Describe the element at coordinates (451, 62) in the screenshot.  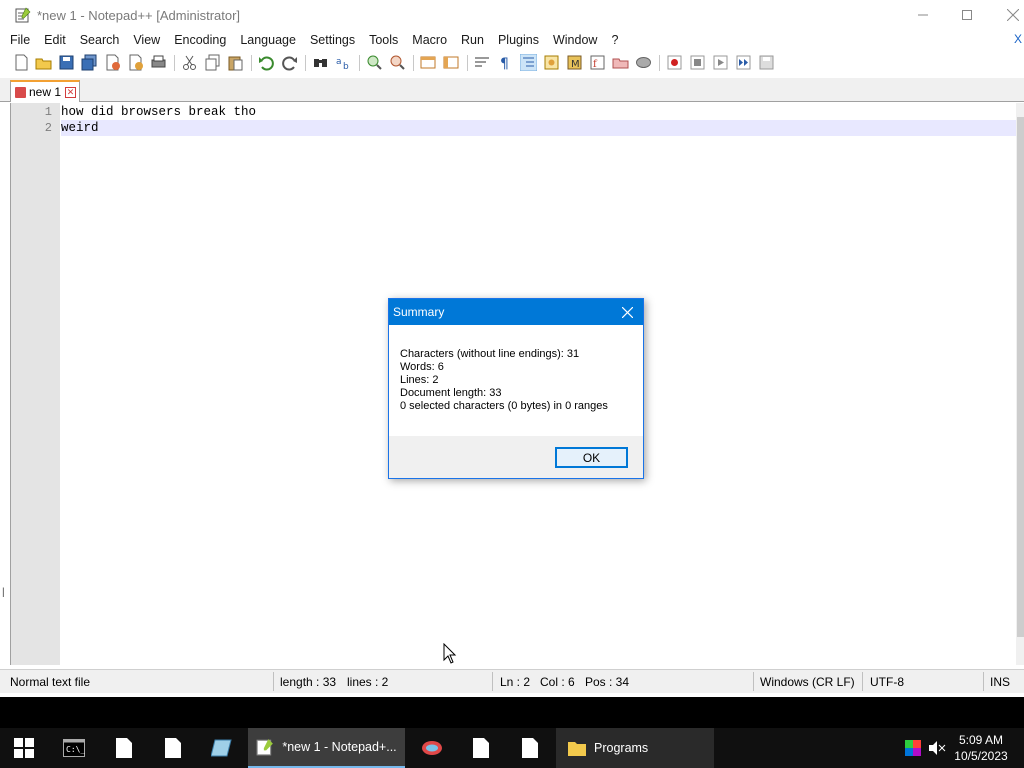
I see `sync-horizontal-icon` at that location.